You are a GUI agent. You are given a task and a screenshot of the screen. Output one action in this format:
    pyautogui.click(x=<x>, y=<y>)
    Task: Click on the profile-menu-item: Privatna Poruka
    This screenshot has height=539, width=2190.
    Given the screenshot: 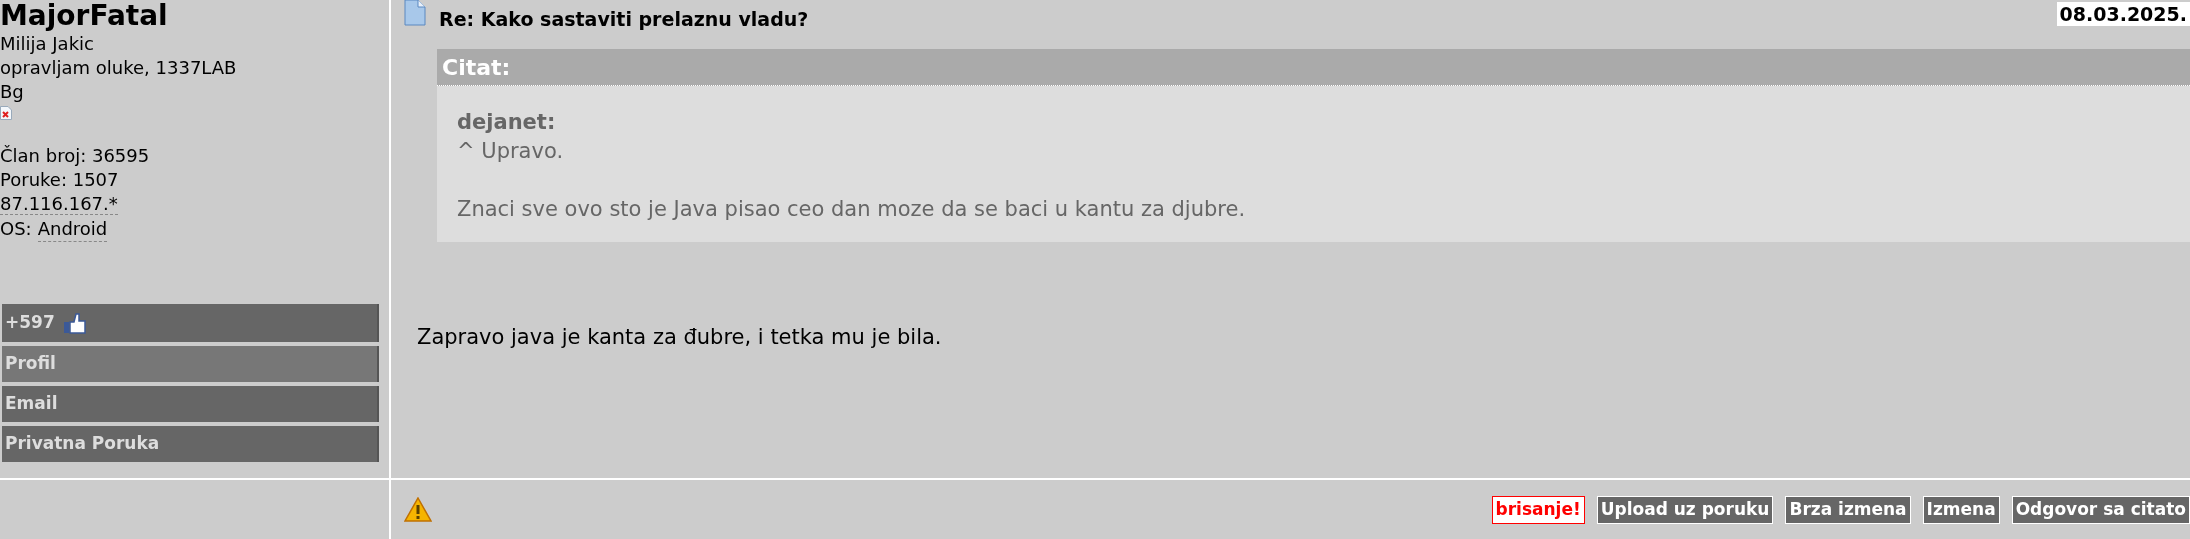 What is the action you would take?
    pyautogui.click(x=190, y=444)
    